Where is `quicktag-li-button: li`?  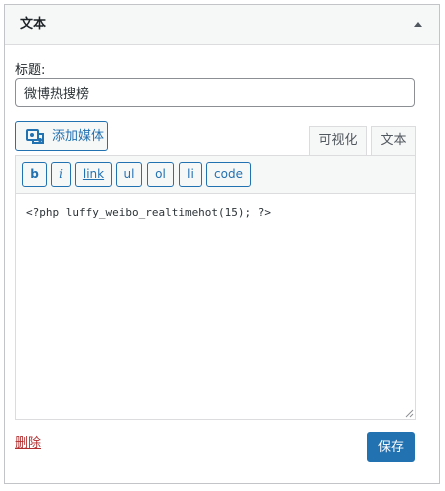
quicktag-li-button: li is located at coordinates (190, 174).